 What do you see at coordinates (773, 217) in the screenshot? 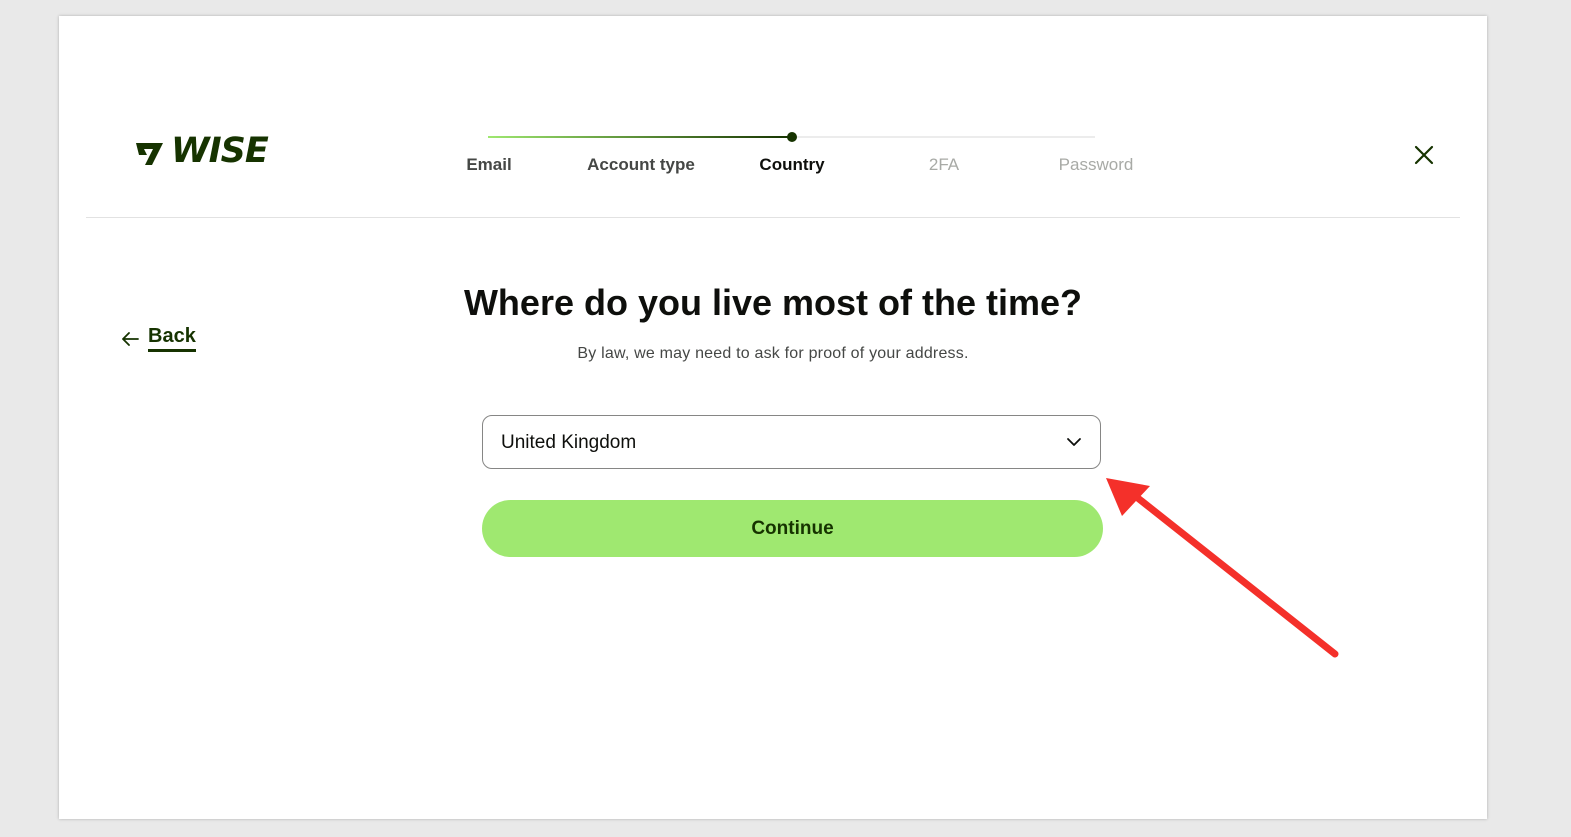
I see `header-divider` at bounding box center [773, 217].